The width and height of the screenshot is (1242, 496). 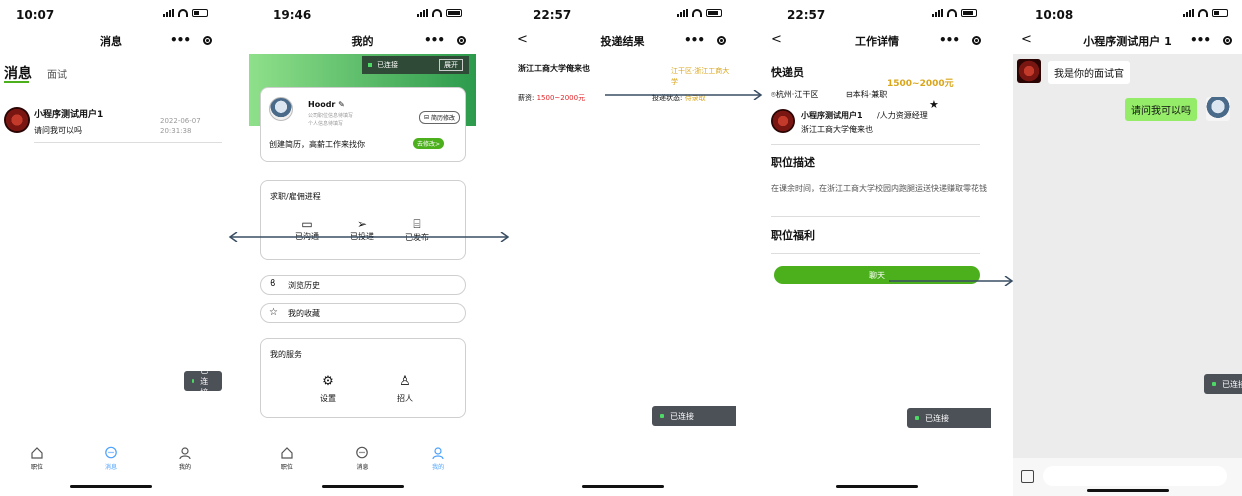 I want to click on flow-arrow-detail-to-chat, so click(x=951, y=279).